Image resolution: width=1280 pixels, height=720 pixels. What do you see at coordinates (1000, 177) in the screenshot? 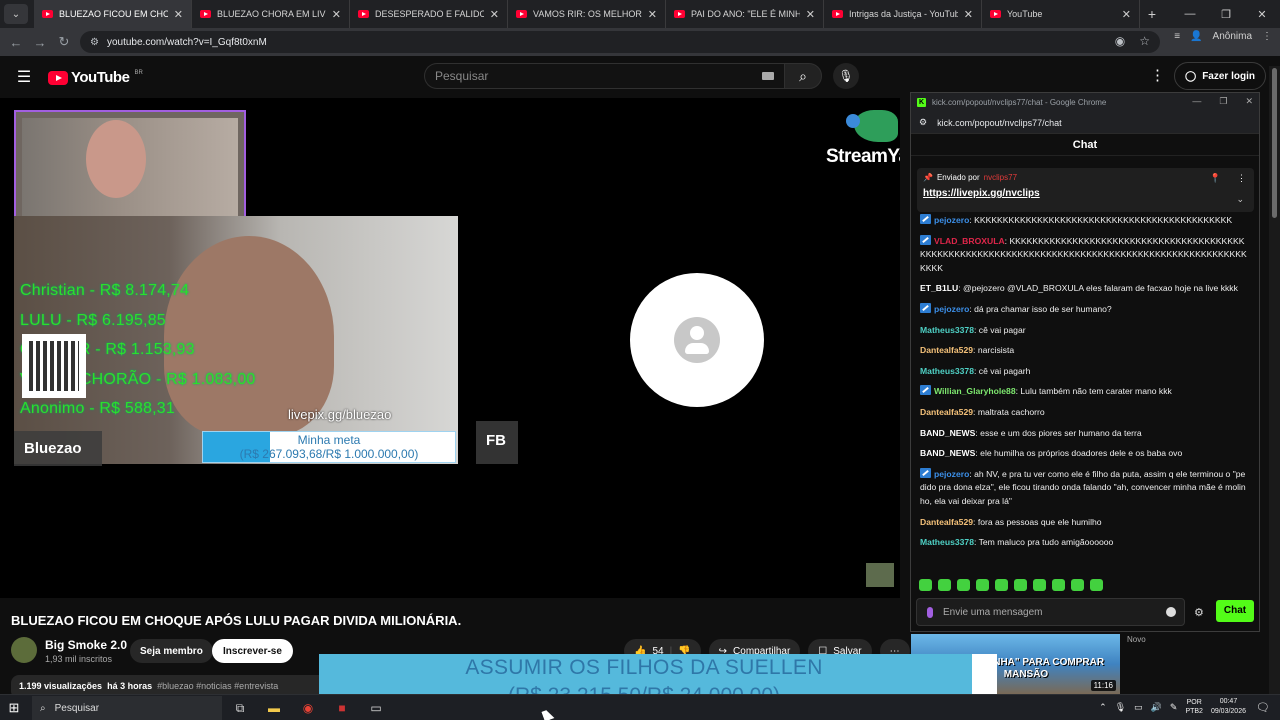
I see `pinned-by-user: nvclips77` at bounding box center [1000, 177].